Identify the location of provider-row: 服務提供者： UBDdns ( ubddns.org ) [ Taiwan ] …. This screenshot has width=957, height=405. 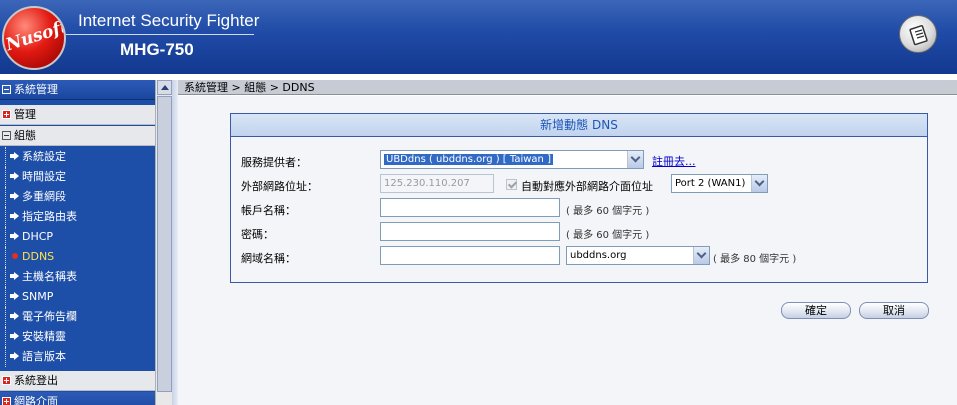
(579, 161).